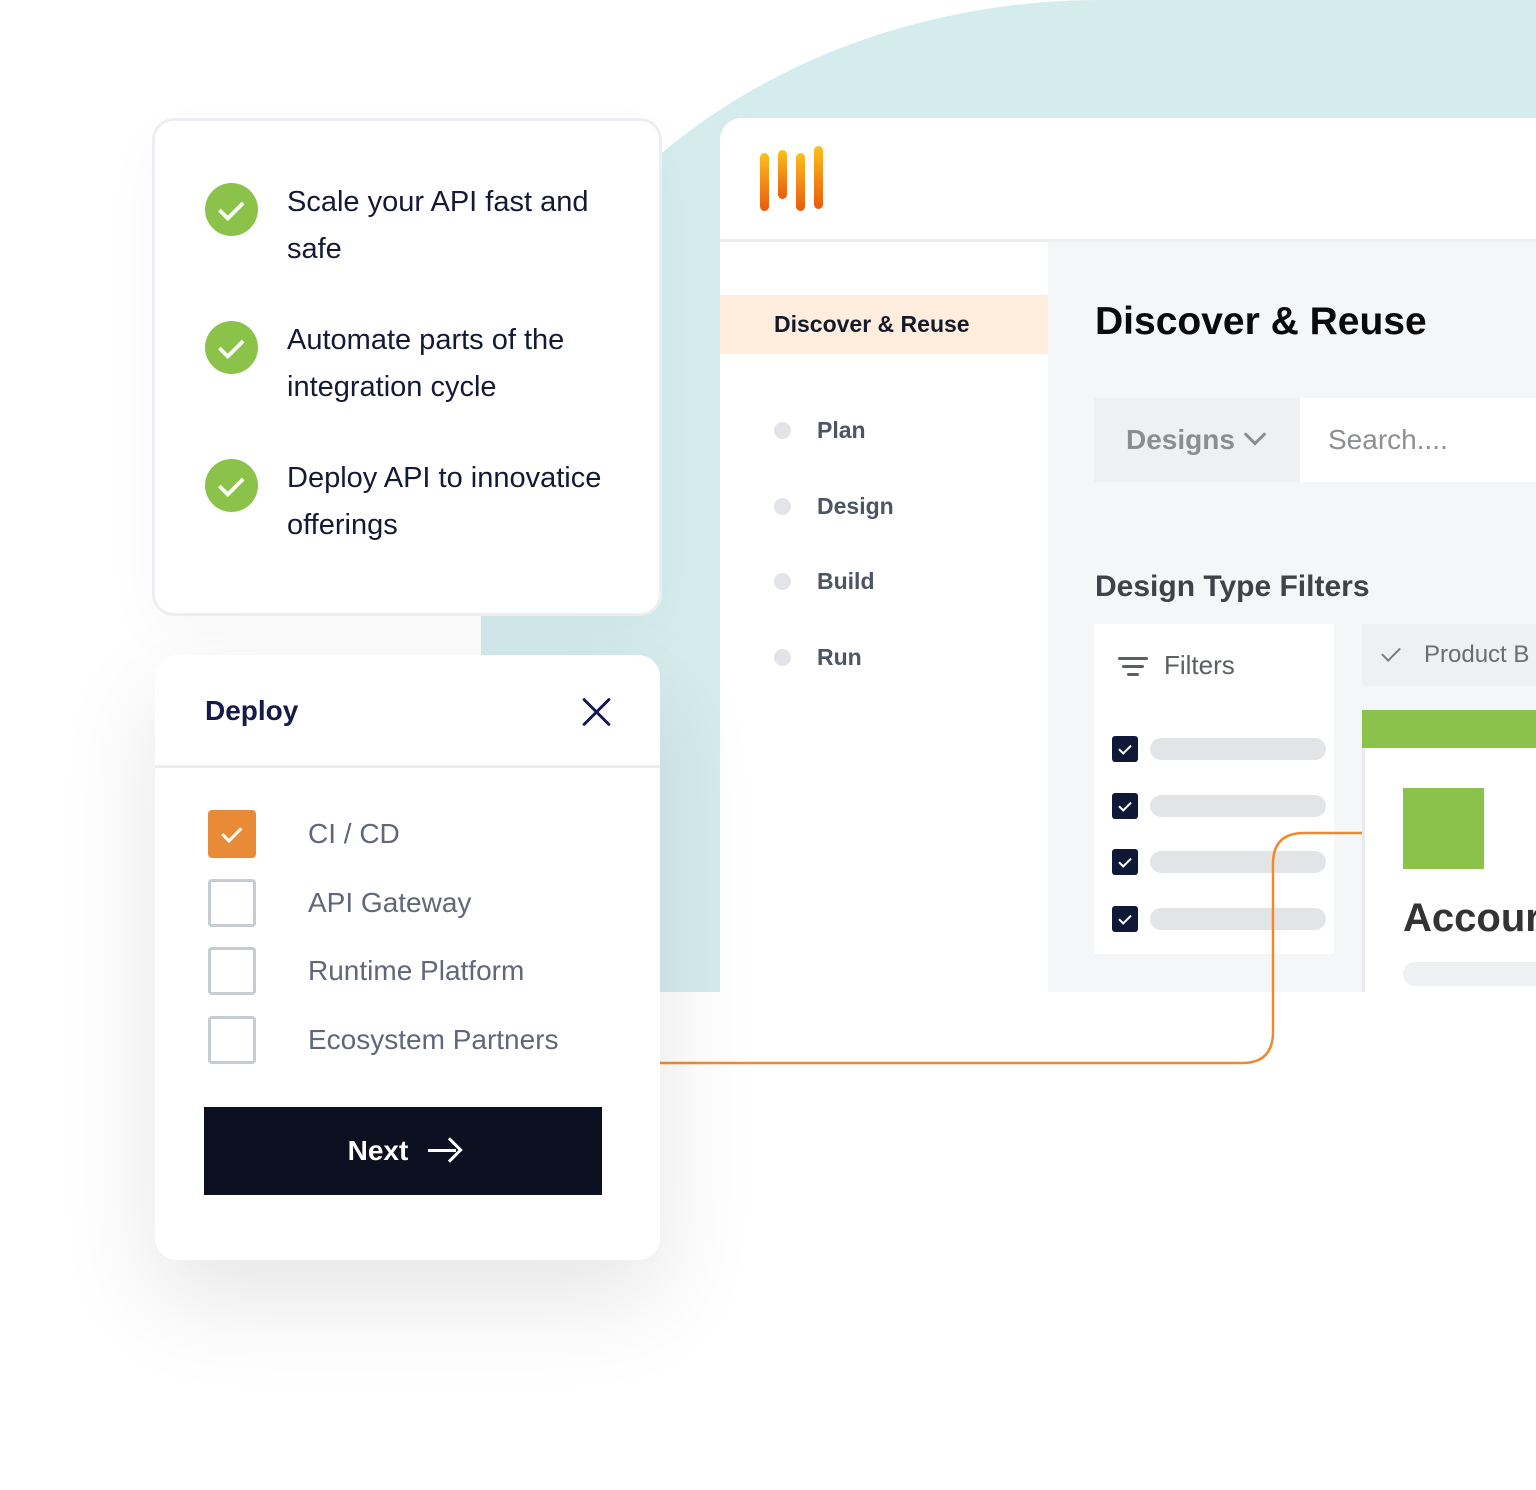 This screenshot has width=1536, height=1490. I want to click on check-icon, so click(1391, 652).